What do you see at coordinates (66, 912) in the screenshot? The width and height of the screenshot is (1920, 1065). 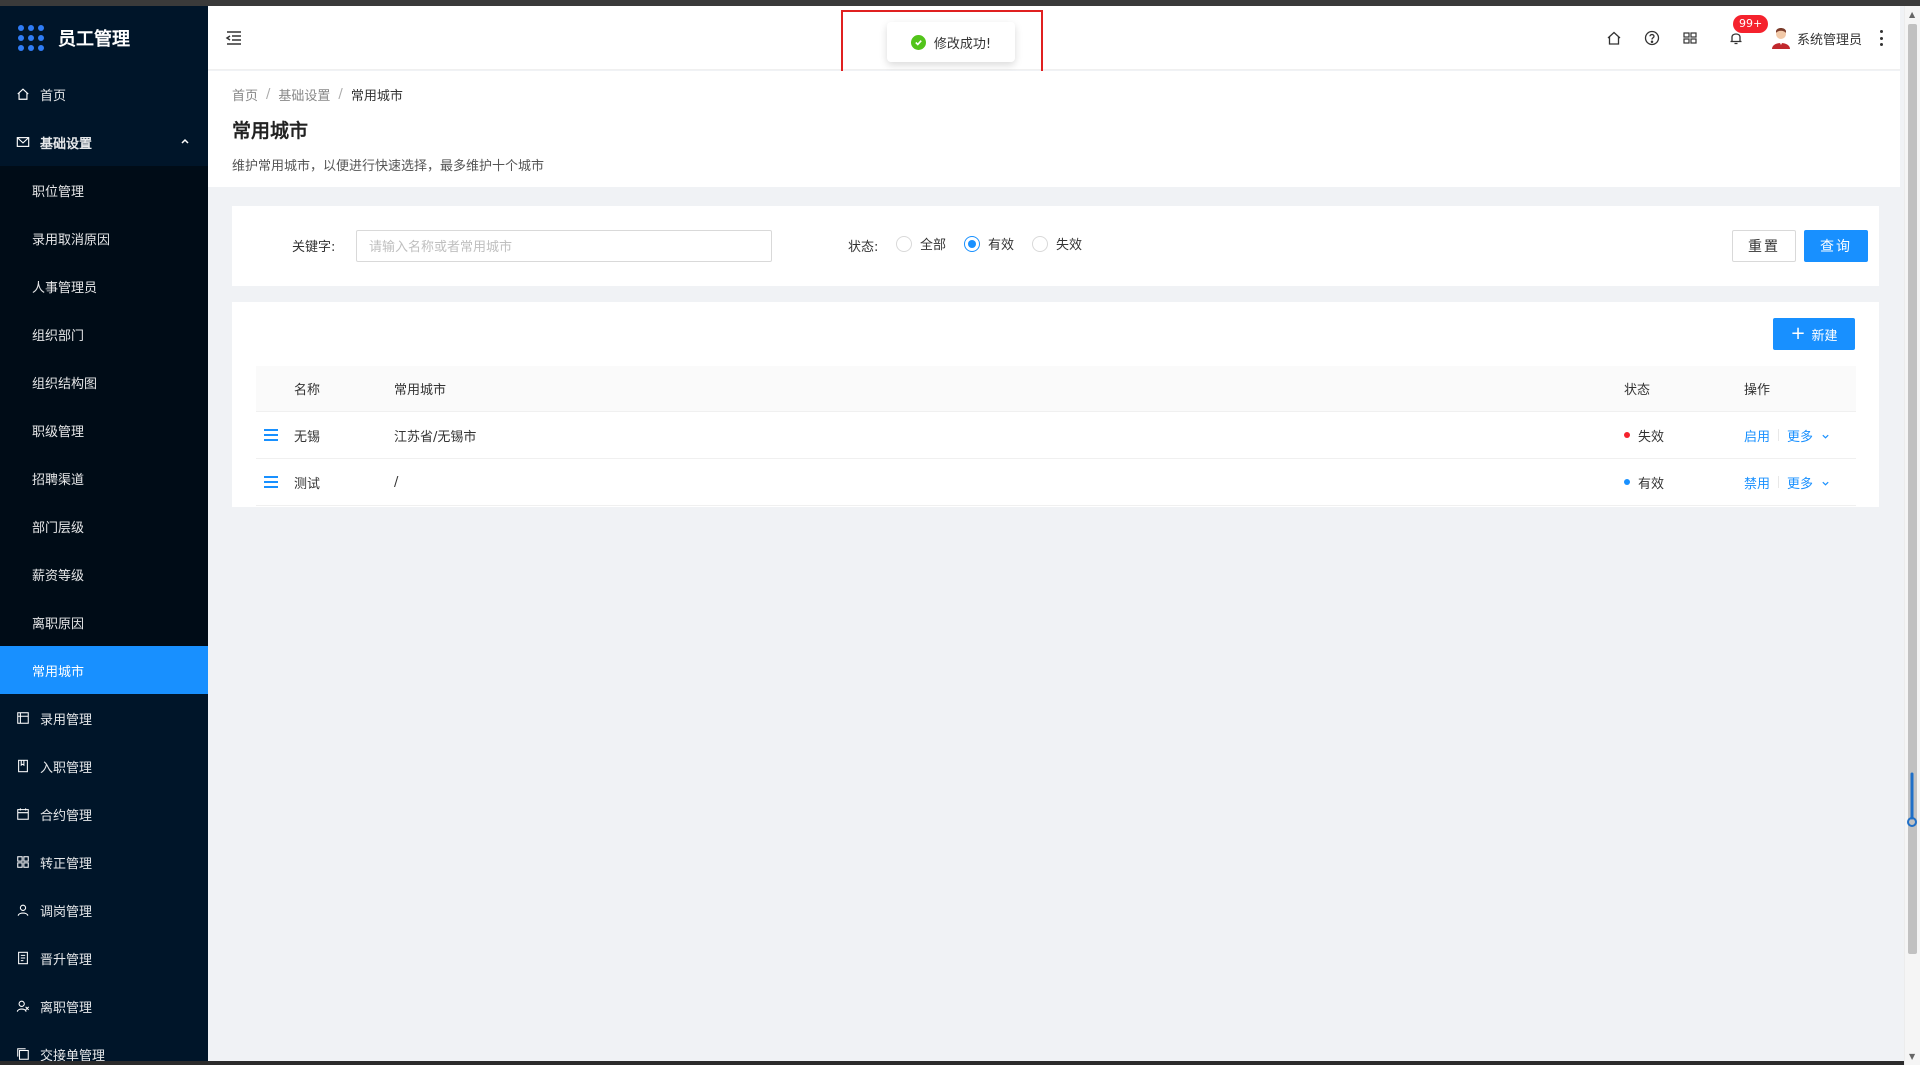 I see `sidebar-item-label: 调岗管理` at bounding box center [66, 912].